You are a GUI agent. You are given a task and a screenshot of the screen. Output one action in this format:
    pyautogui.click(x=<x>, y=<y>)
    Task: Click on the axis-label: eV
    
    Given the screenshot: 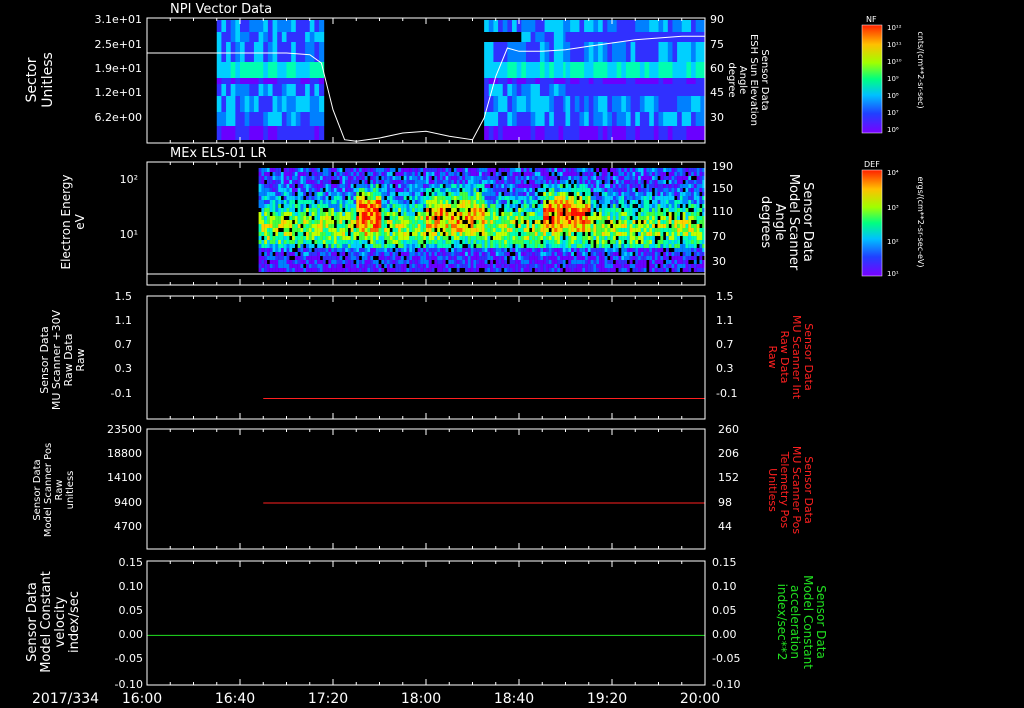 What is the action you would take?
    pyautogui.click(x=80, y=221)
    